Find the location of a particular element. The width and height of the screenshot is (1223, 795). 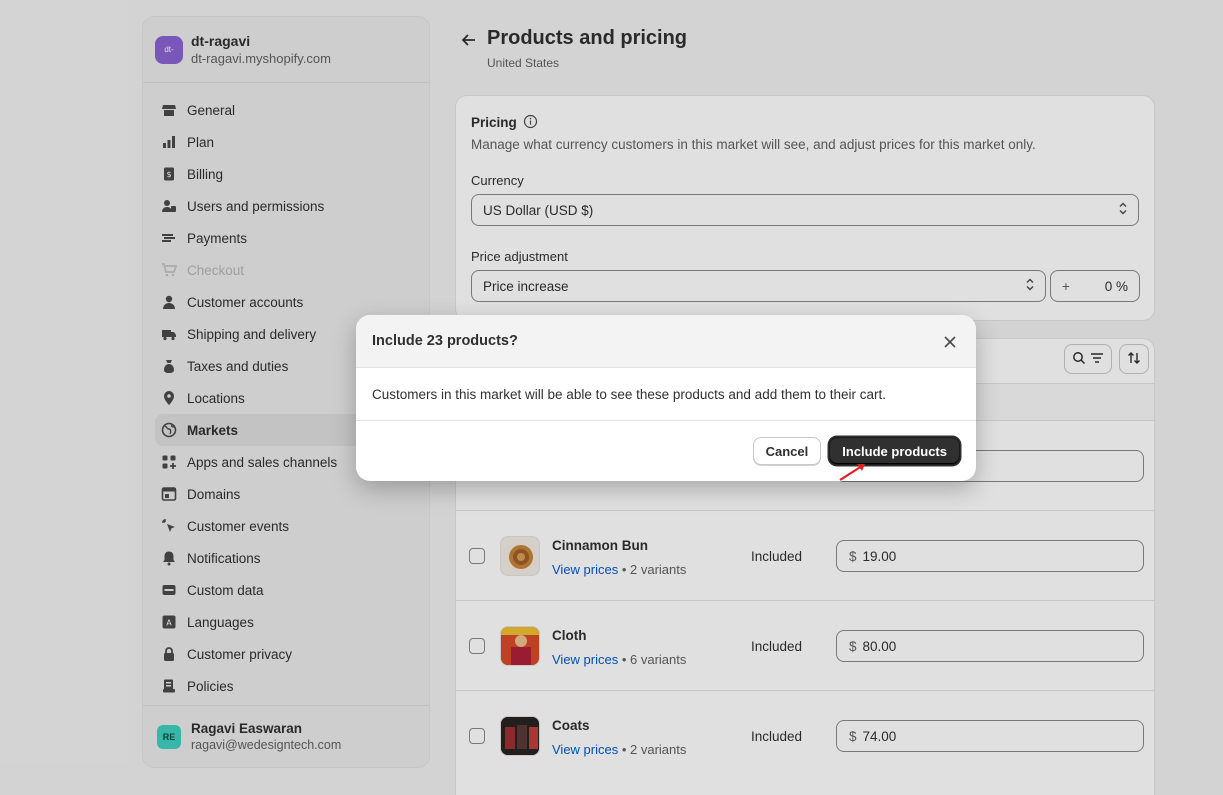

close-icon is located at coordinates (950, 342).